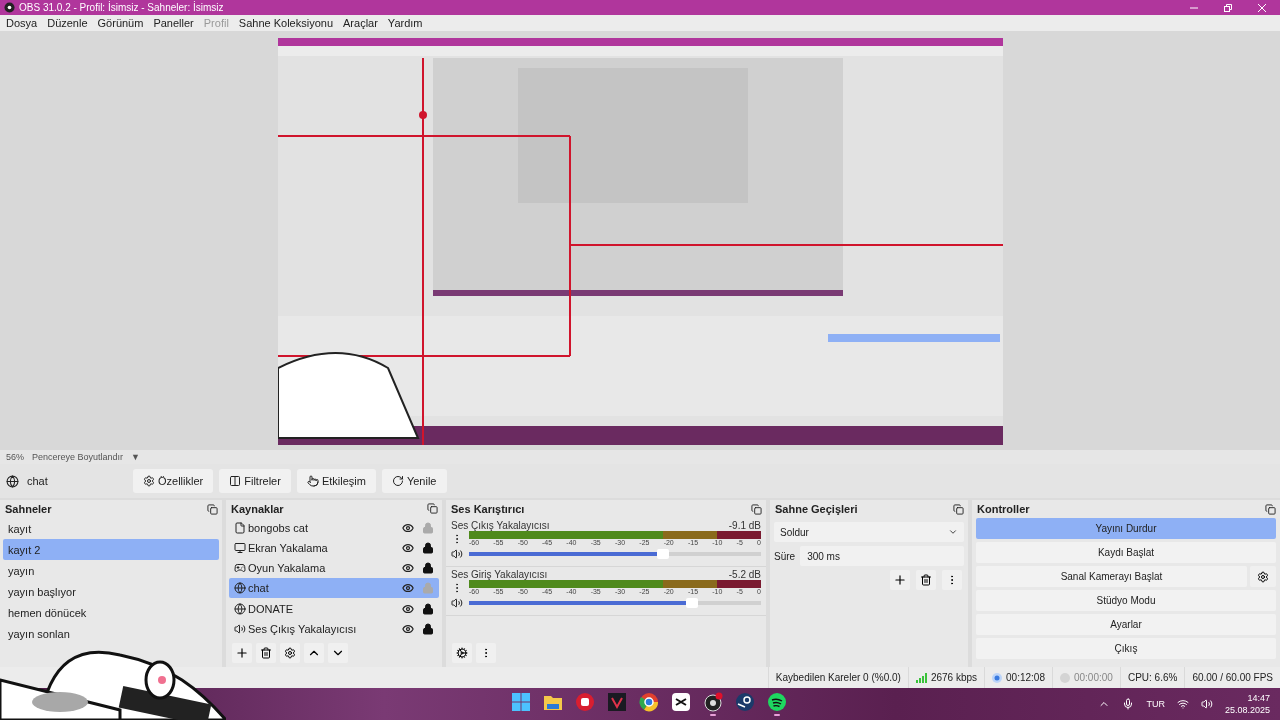 Image resolution: width=1280 pixels, height=720 pixels. I want to click on source-name: bongobs cat, so click(278, 527).